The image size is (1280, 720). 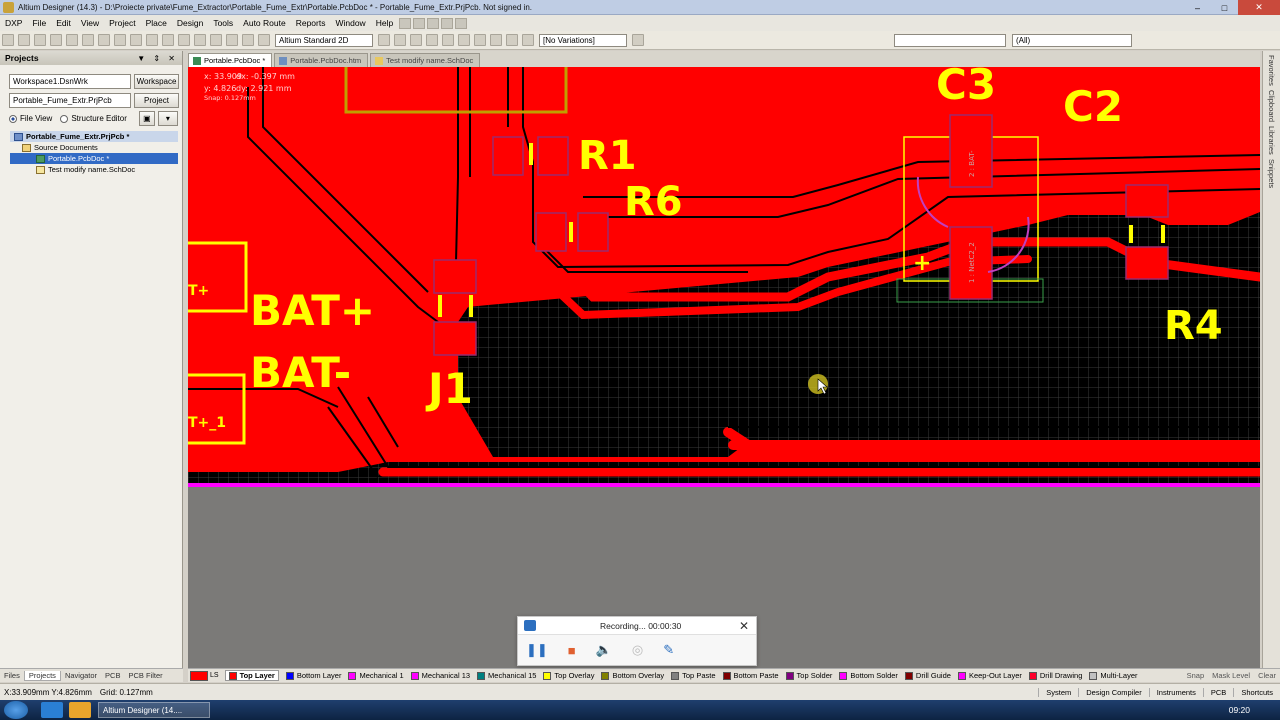 I want to click on recorder-close-button: ✕, so click(x=744, y=626).